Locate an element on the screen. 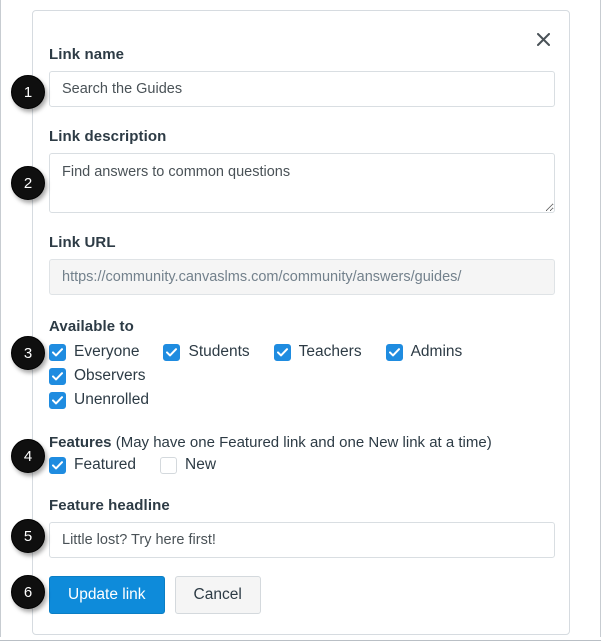 This screenshot has width=601, height=644. checkbox-label: Admins is located at coordinates (436, 351).